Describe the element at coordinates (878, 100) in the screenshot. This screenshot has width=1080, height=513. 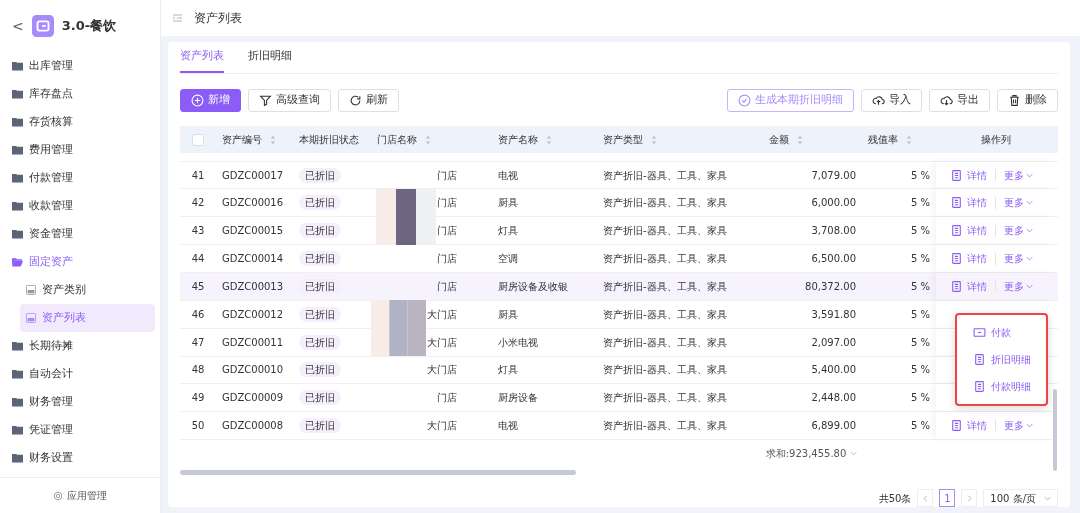
I see `cloud-upload-icon` at that location.